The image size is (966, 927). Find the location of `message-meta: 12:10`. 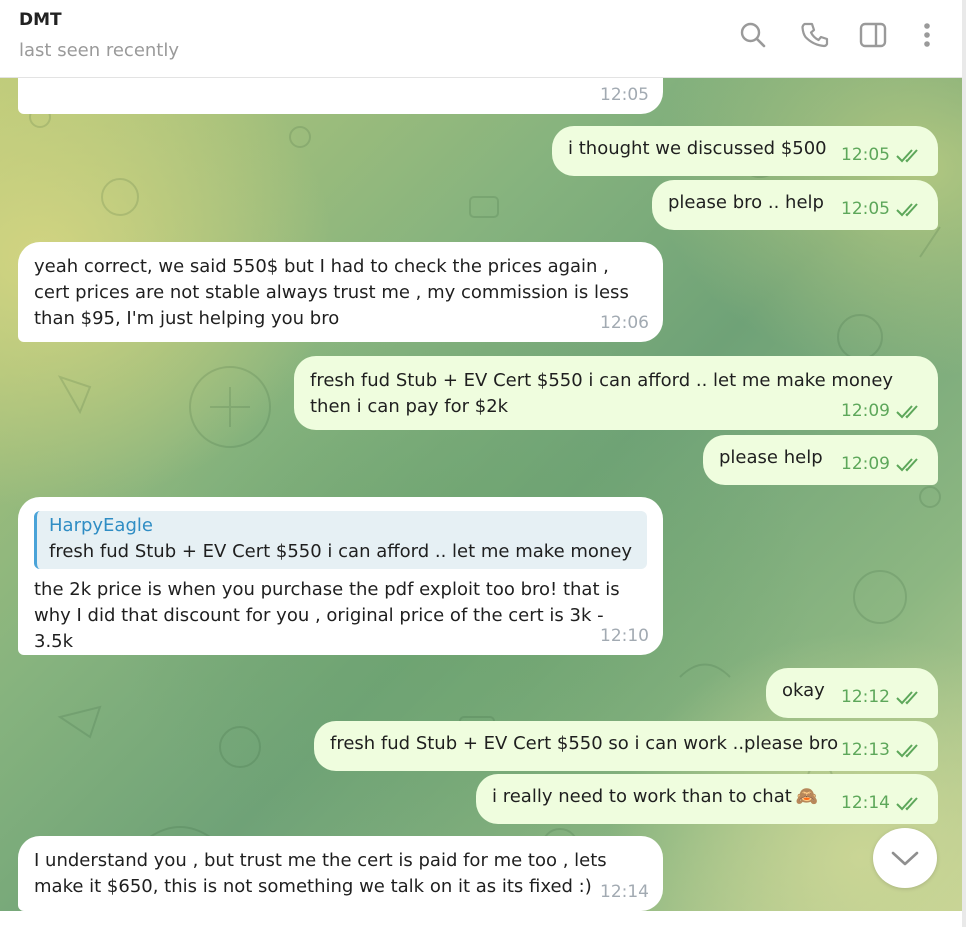

message-meta: 12:10 is located at coordinates (624, 636).